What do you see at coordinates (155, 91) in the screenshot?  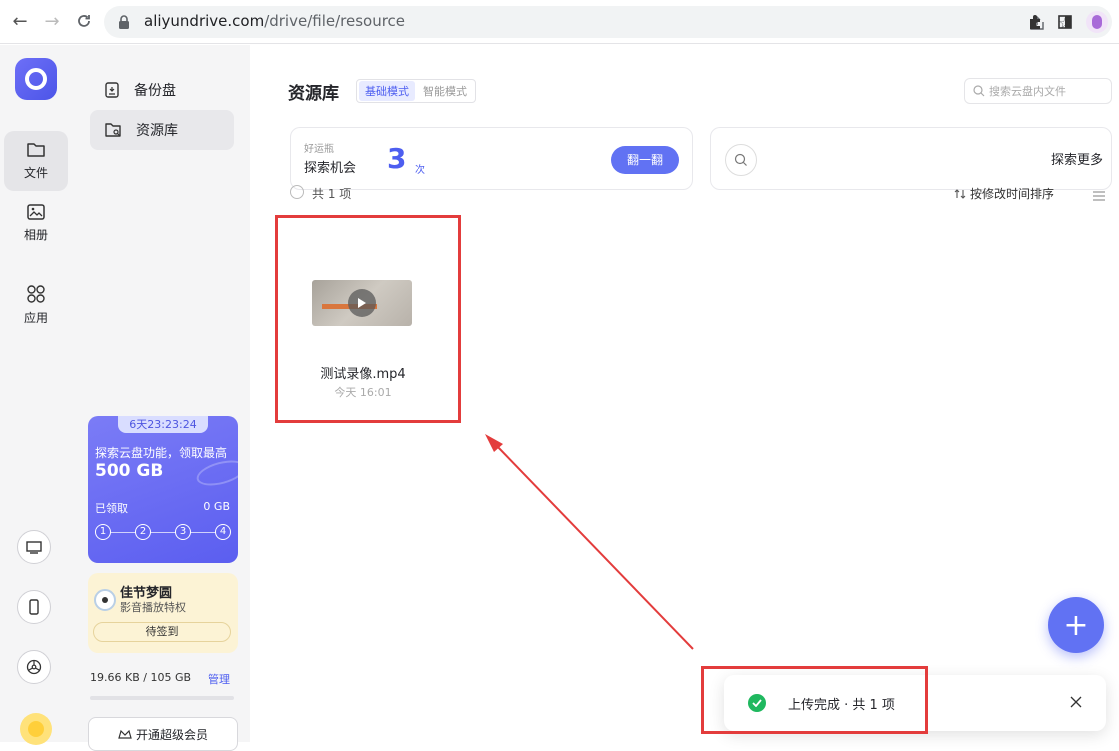 I see `sidebar-item-label: 备份盘` at bounding box center [155, 91].